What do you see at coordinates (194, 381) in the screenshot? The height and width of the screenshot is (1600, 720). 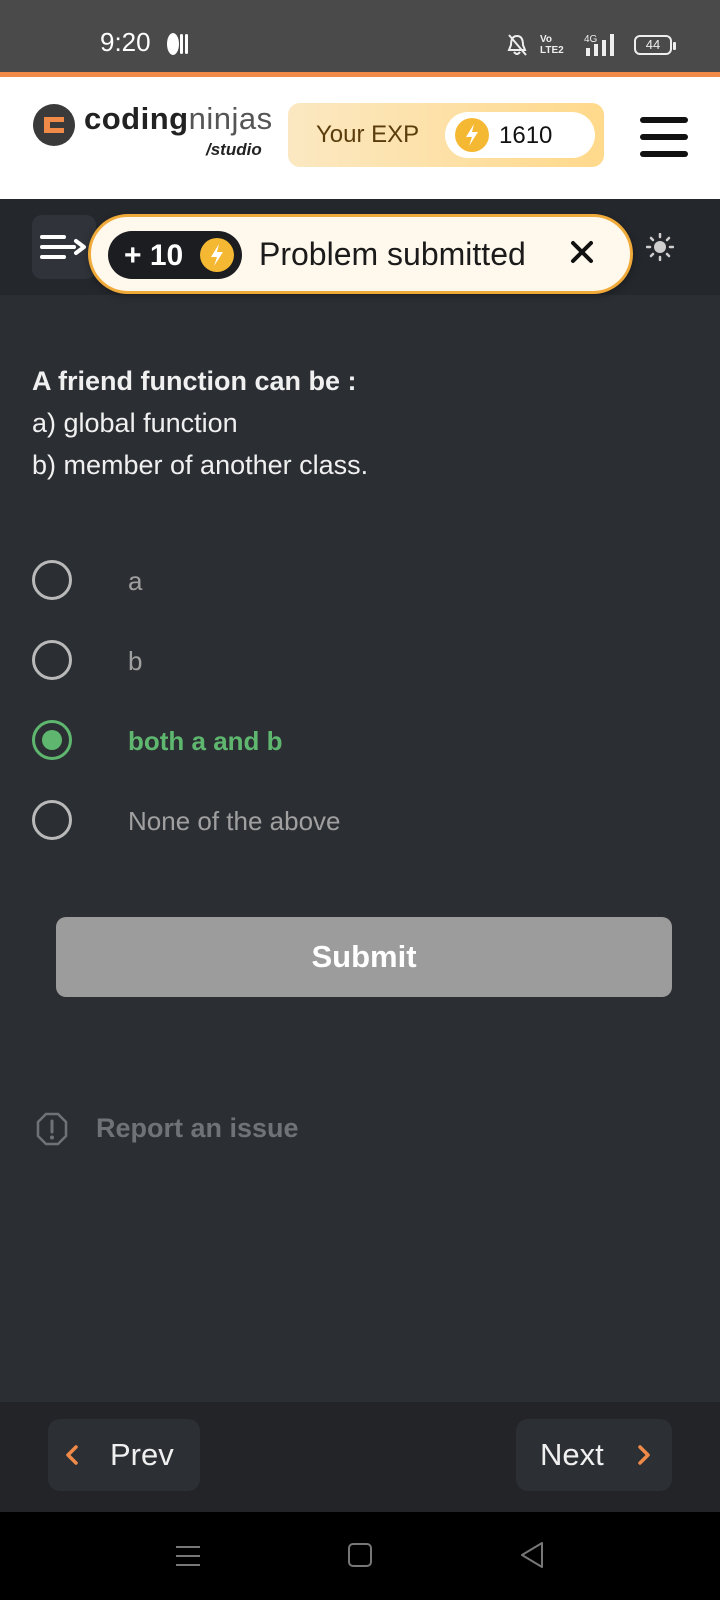 I see `question-title: A friend function can be :` at bounding box center [194, 381].